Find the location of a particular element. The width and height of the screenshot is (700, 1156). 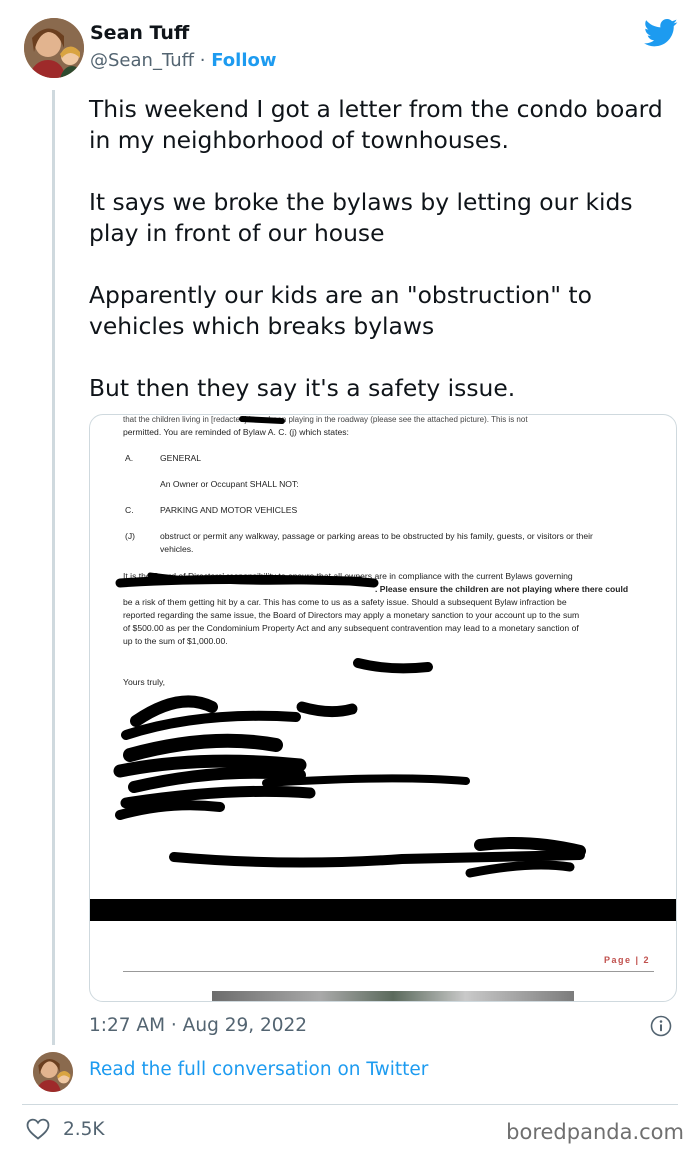

footer-divider is located at coordinates (350, 1104).